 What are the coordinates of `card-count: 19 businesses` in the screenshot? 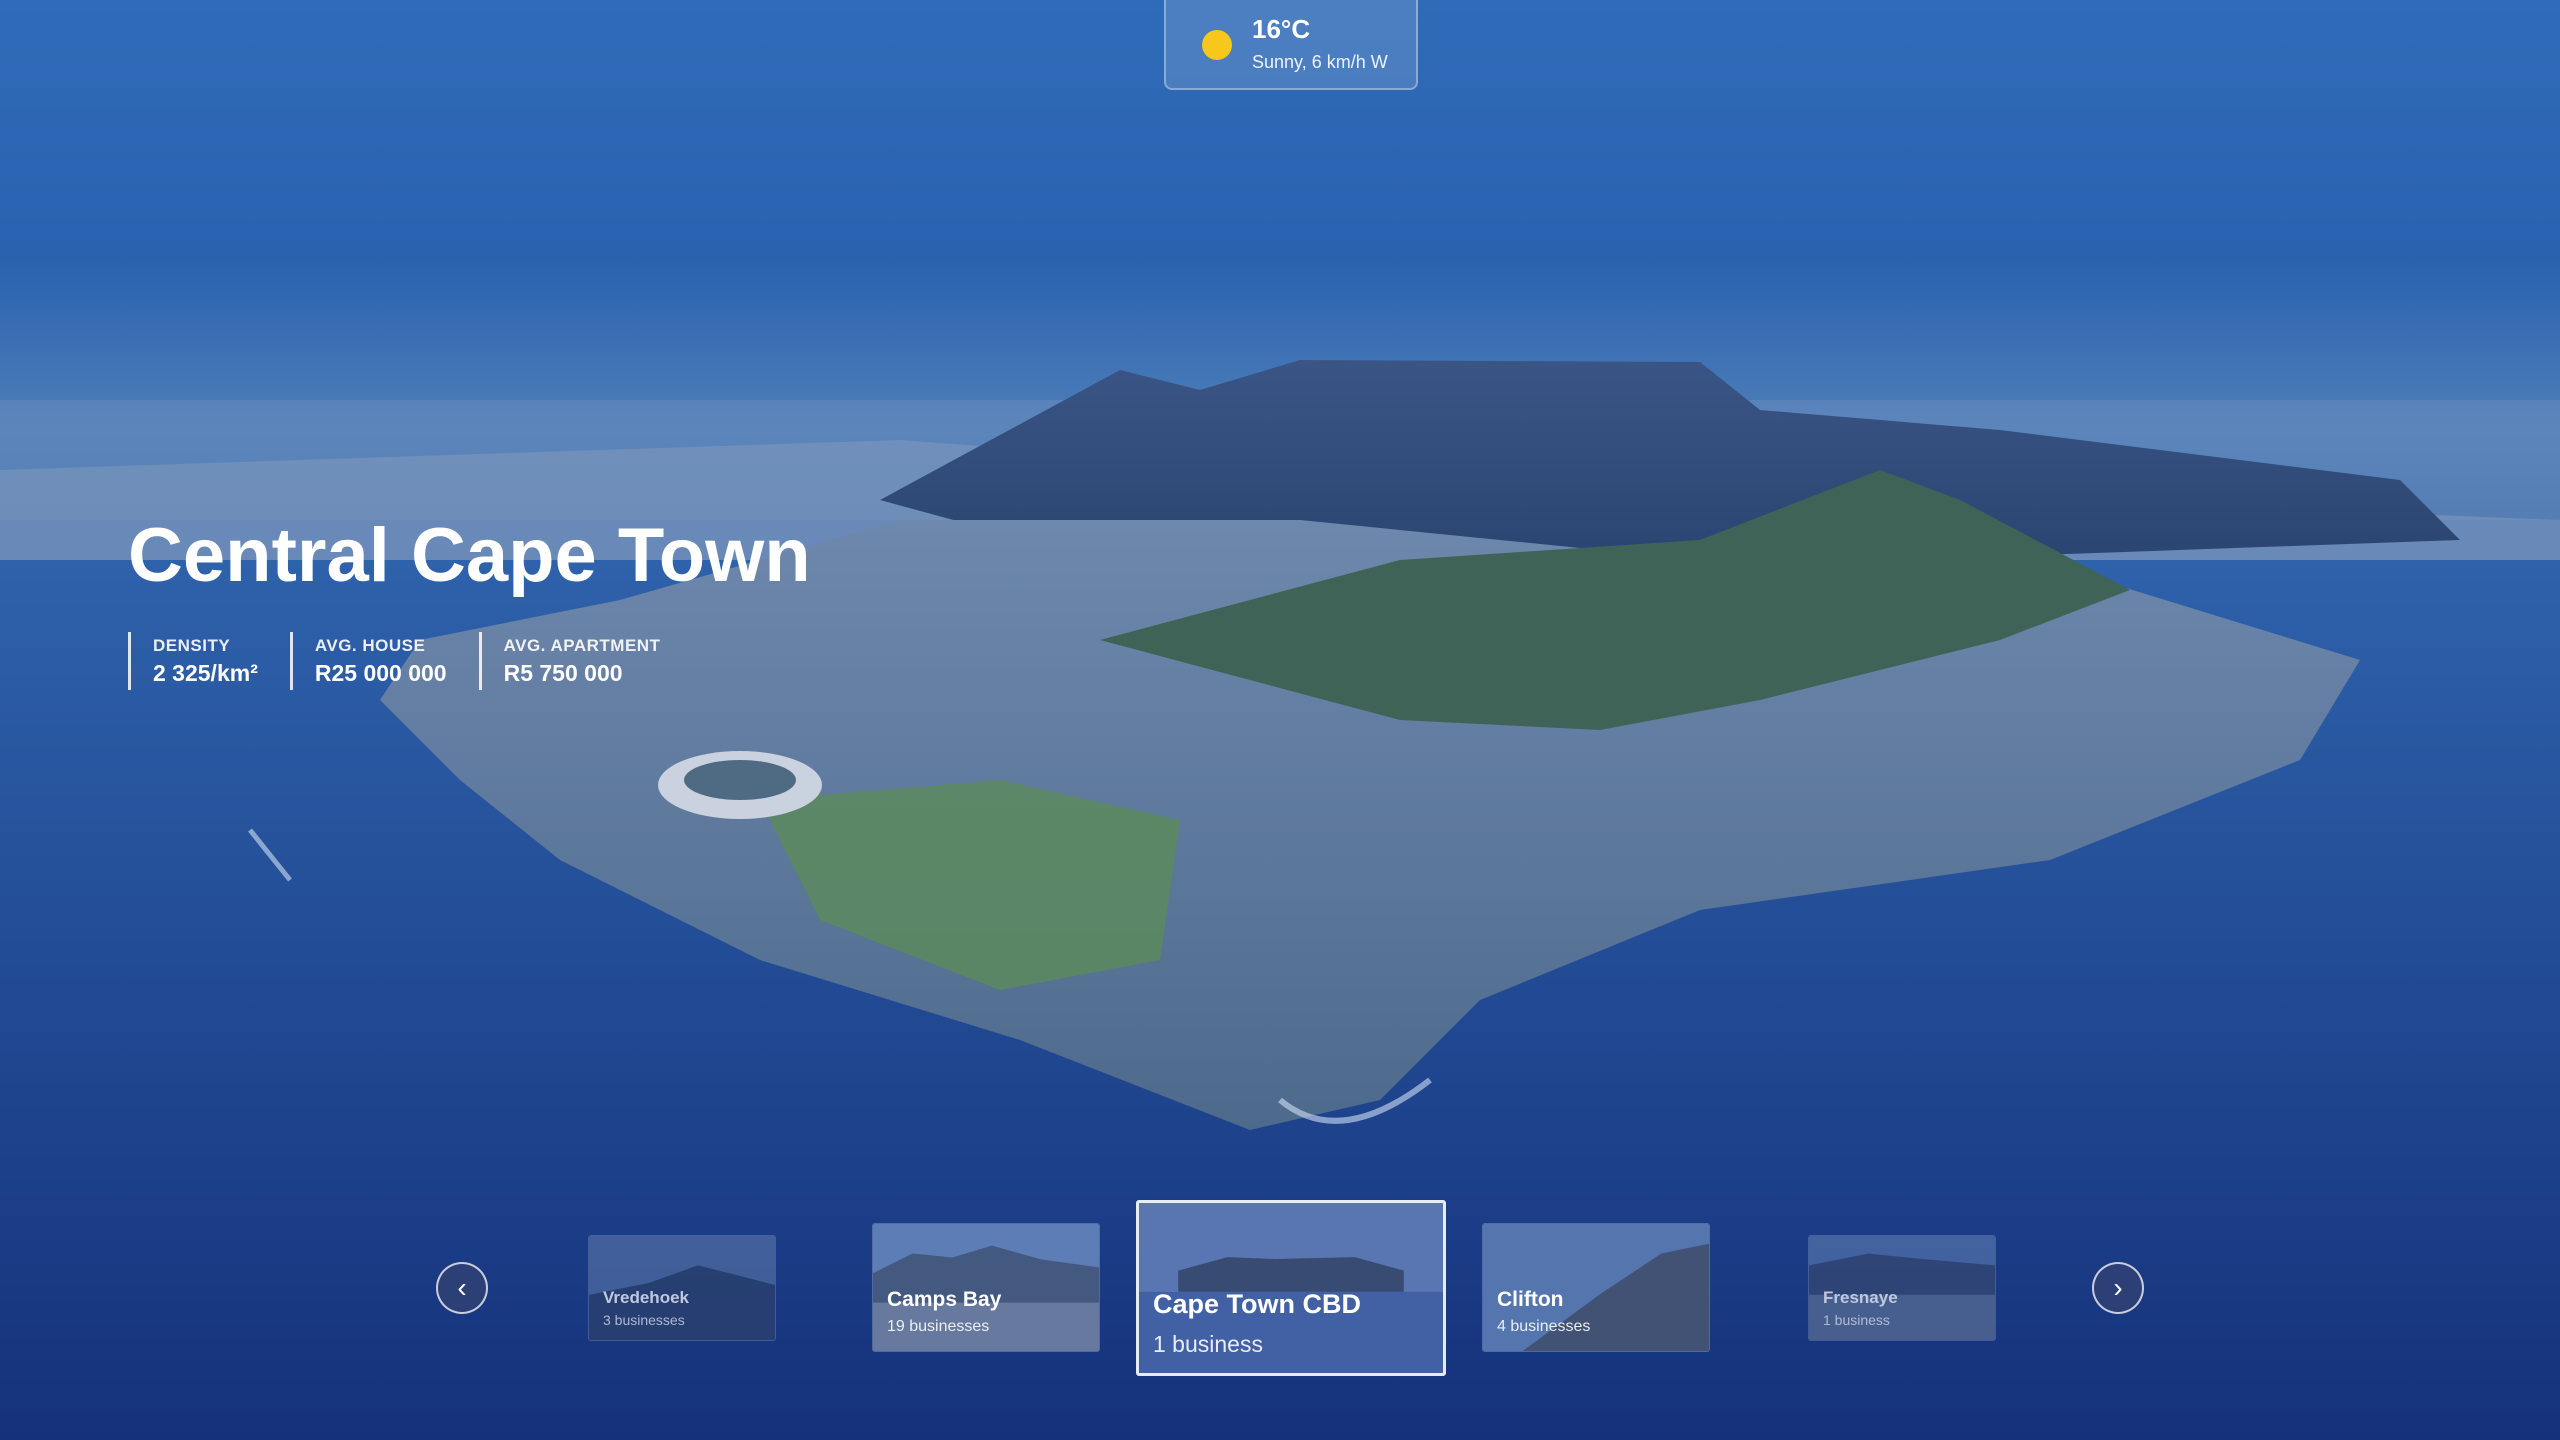 It's located at (938, 1326).